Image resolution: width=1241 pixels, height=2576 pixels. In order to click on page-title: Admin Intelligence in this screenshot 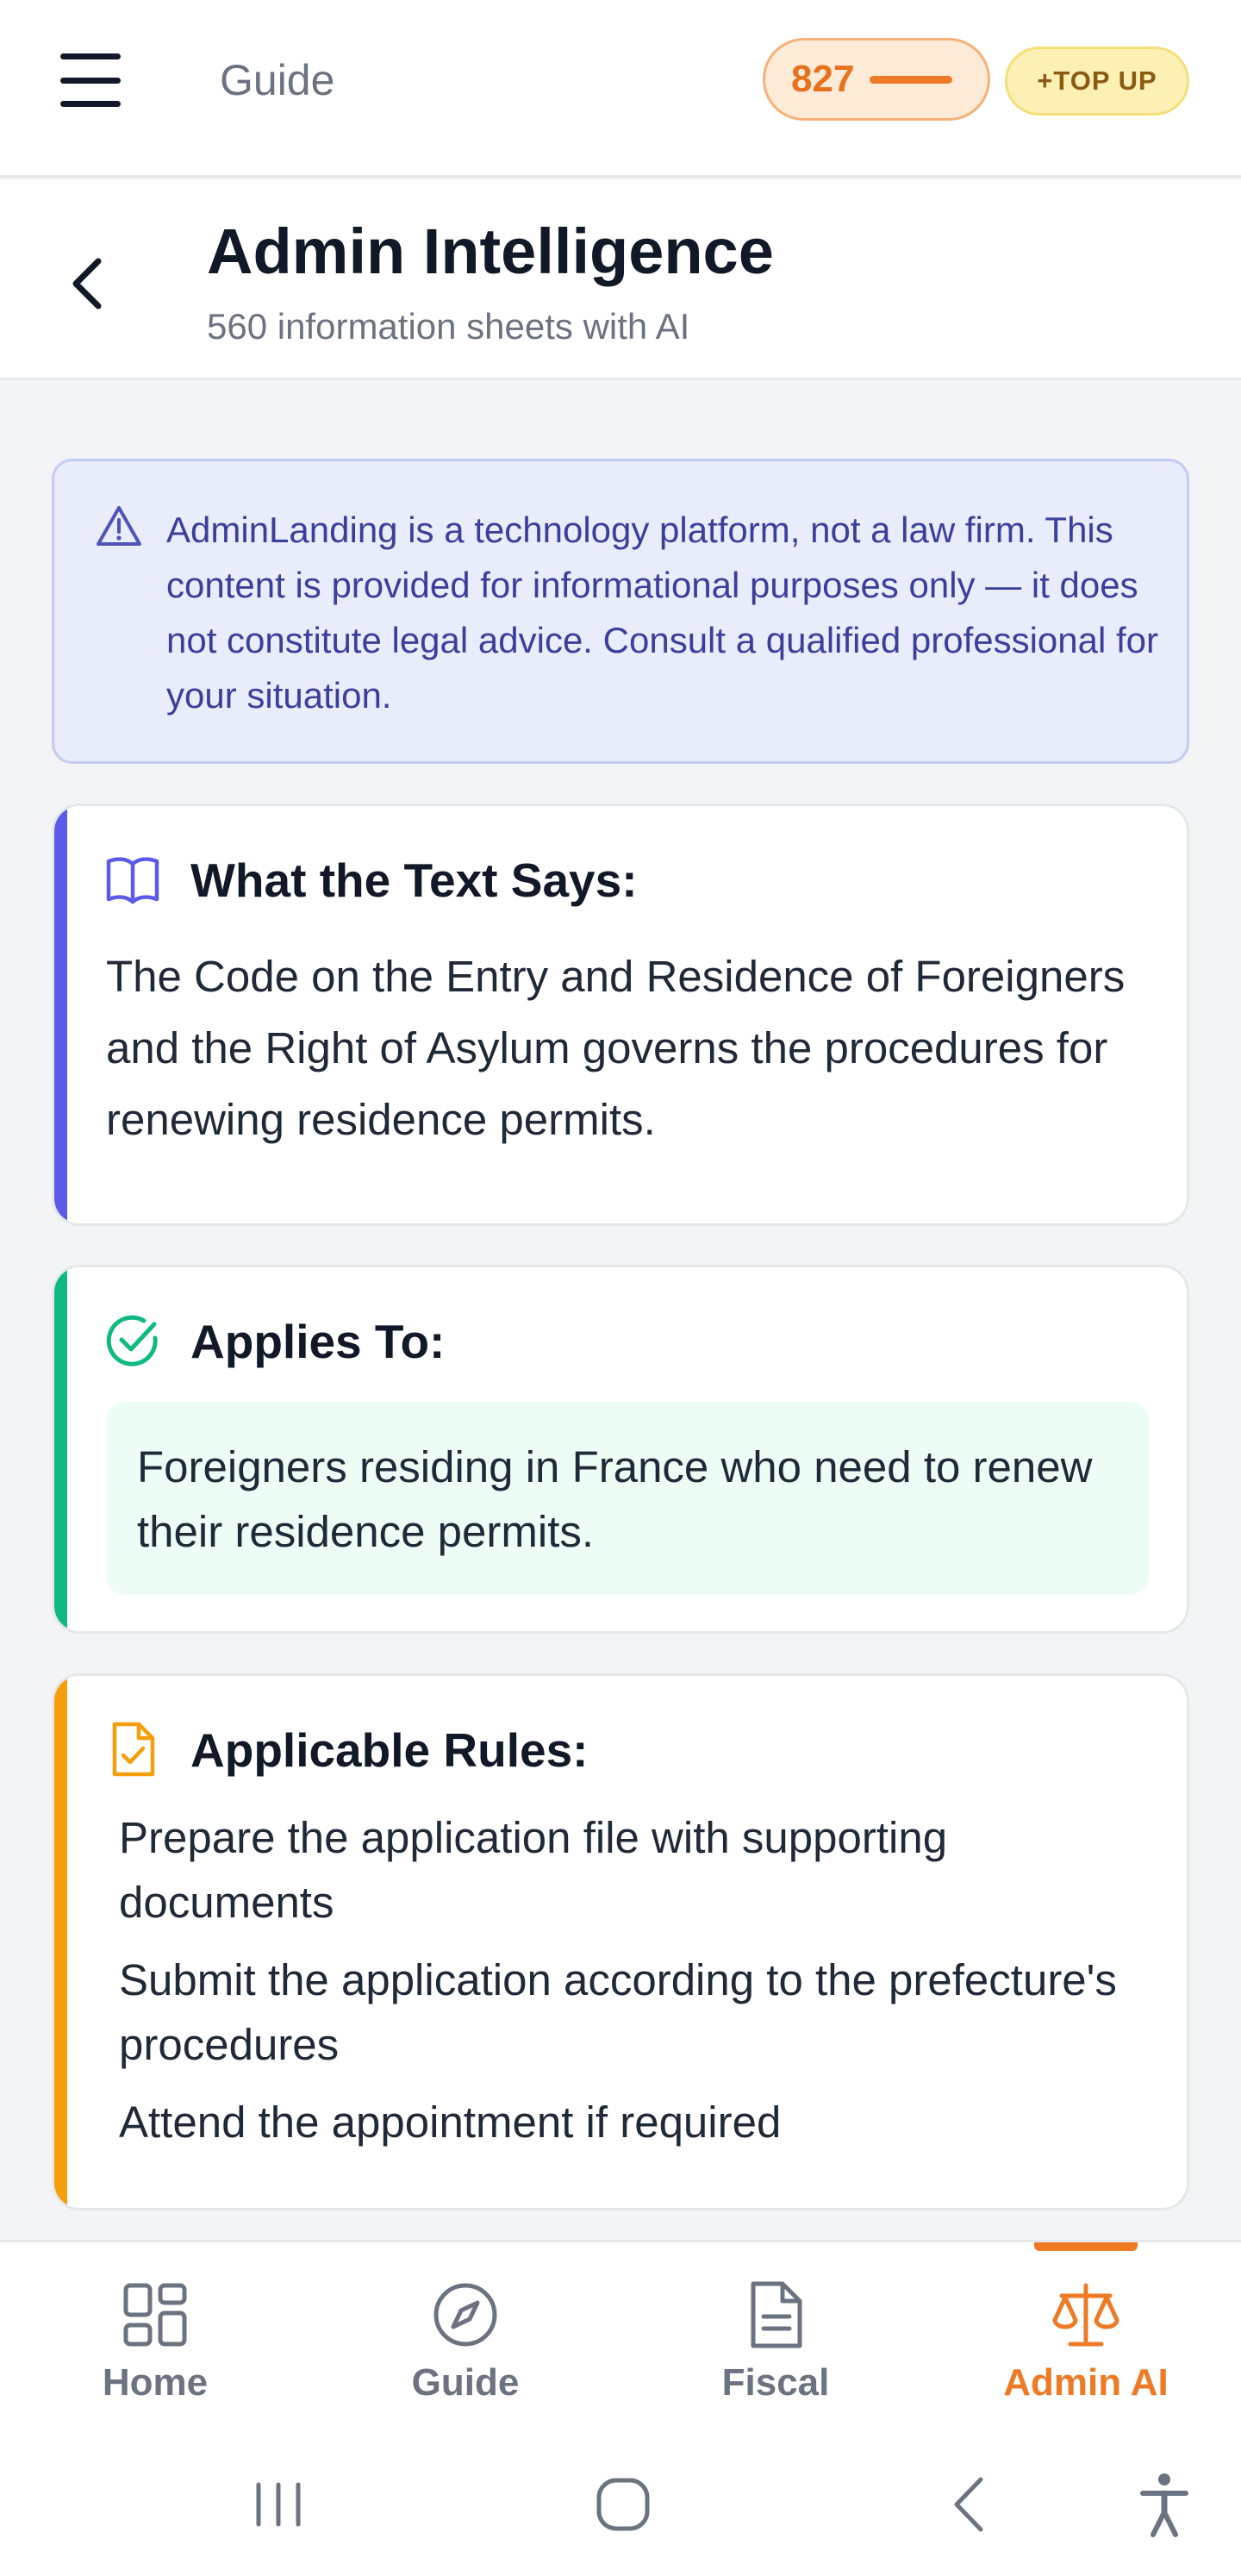, I will do `click(490, 251)`.